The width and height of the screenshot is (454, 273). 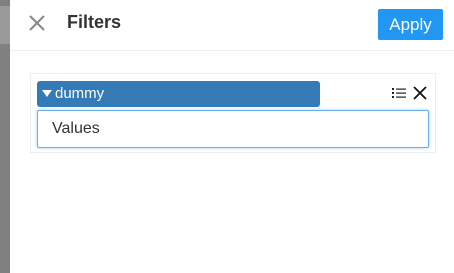 What do you see at coordinates (178, 94) in the screenshot?
I see `filter-field-tag: dummy` at bounding box center [178, 94].